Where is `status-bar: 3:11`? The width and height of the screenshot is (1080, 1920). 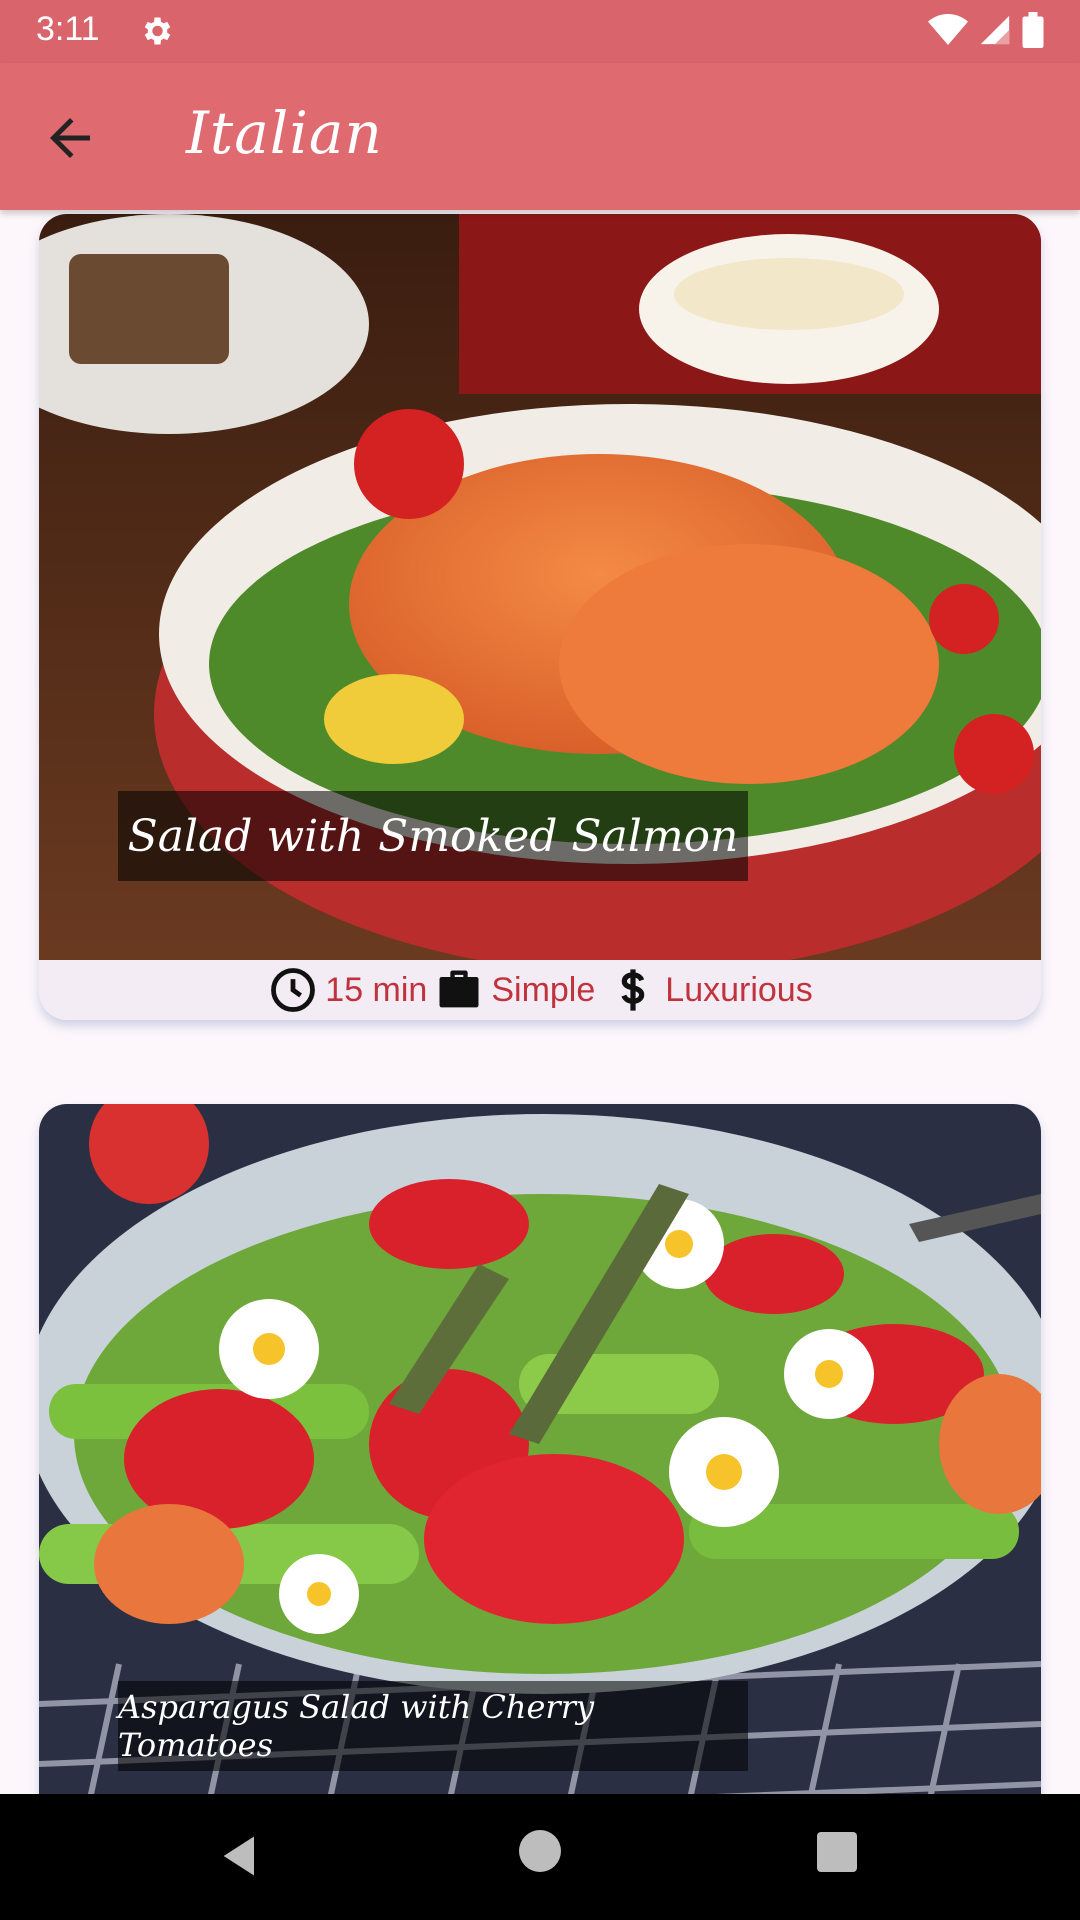 status-bar: 3:11 is located at coordinates (540, 31).